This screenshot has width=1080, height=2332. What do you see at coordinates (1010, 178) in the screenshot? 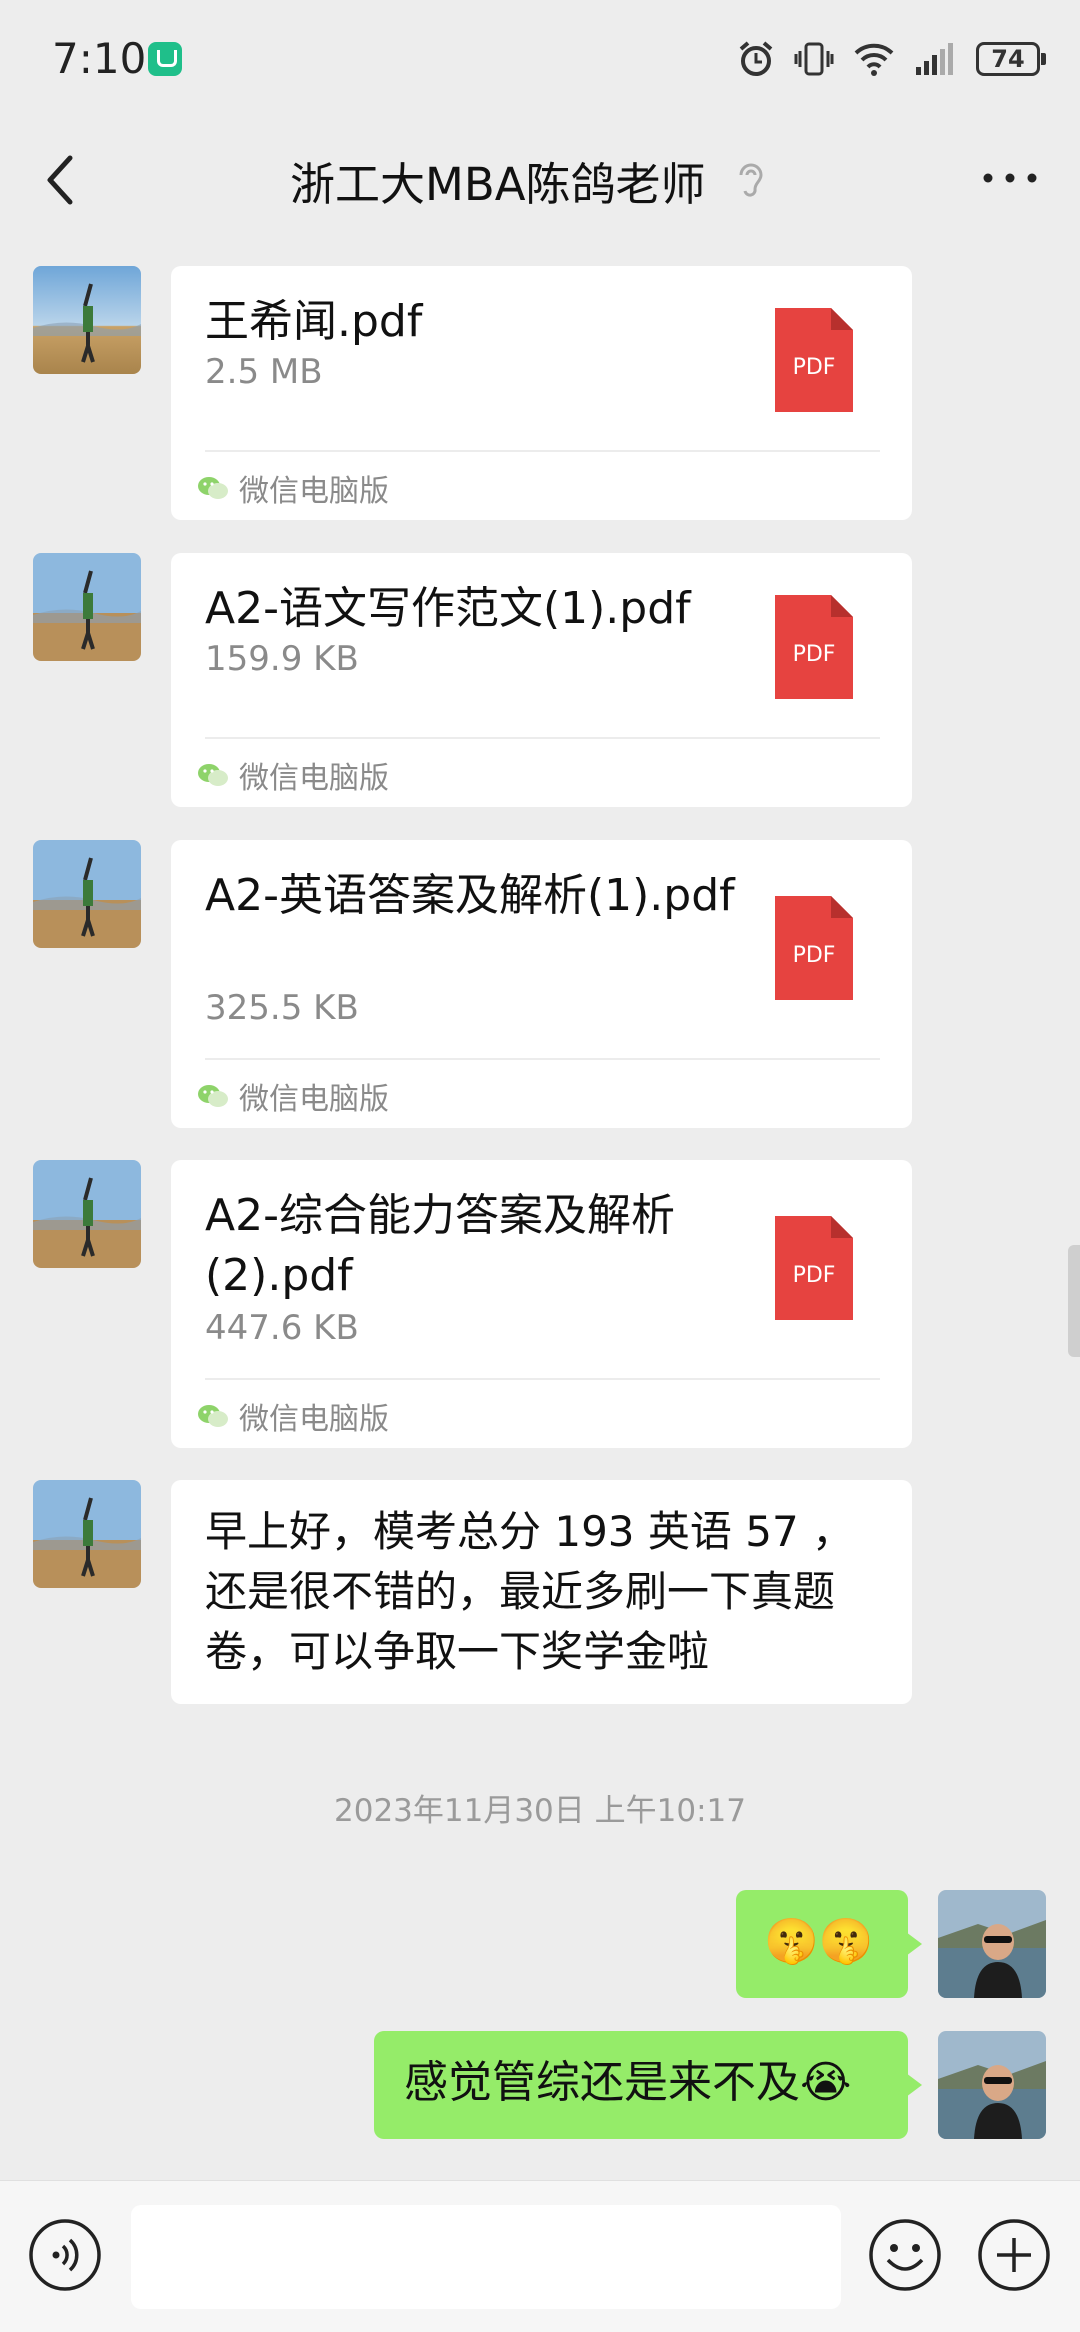
I see `more-options-icon` at bounding box center [1010, 178].